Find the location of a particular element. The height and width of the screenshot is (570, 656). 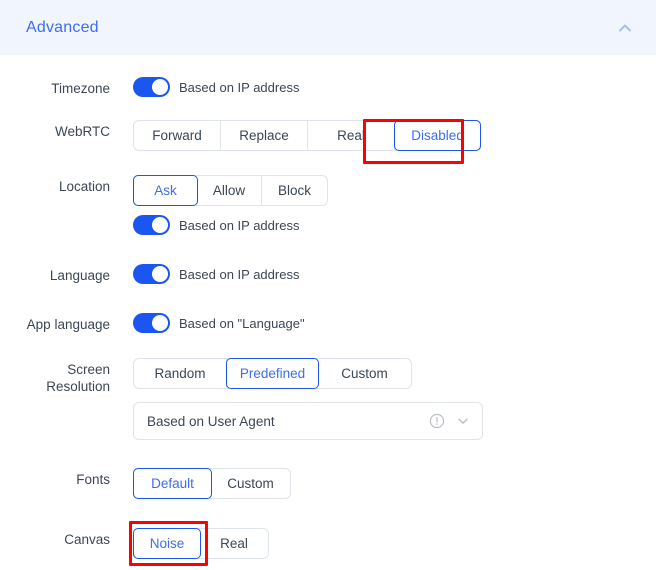

page-title: Advanced is located at coordinates (62, 27).